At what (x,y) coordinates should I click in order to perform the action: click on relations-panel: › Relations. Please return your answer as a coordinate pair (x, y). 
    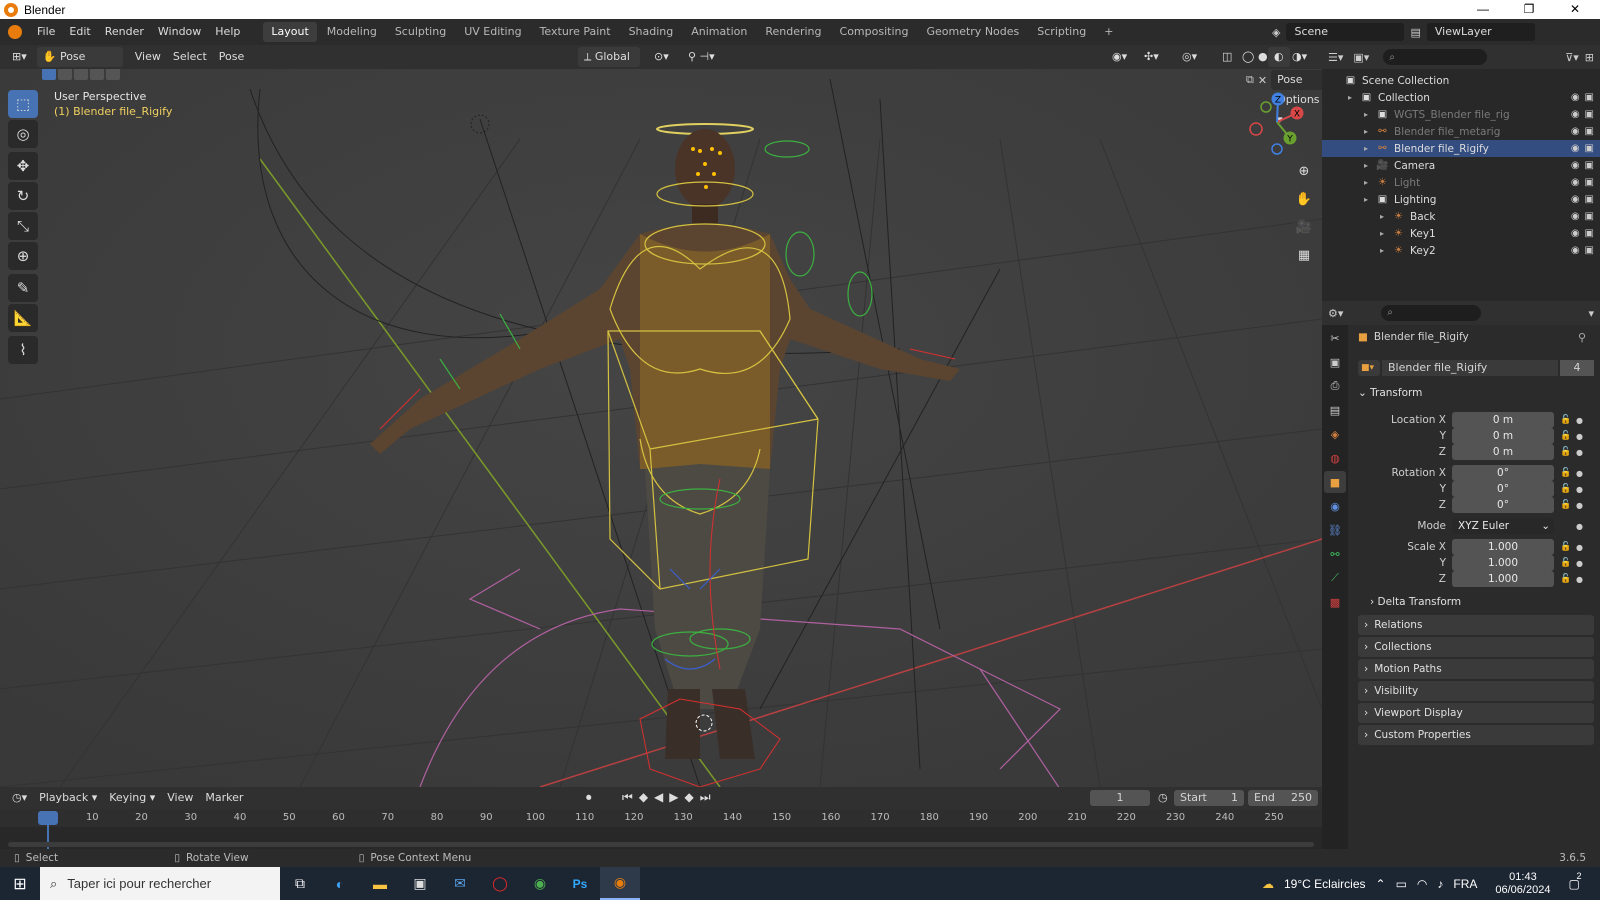
    Looking at the image, I should click on (1476, 625).